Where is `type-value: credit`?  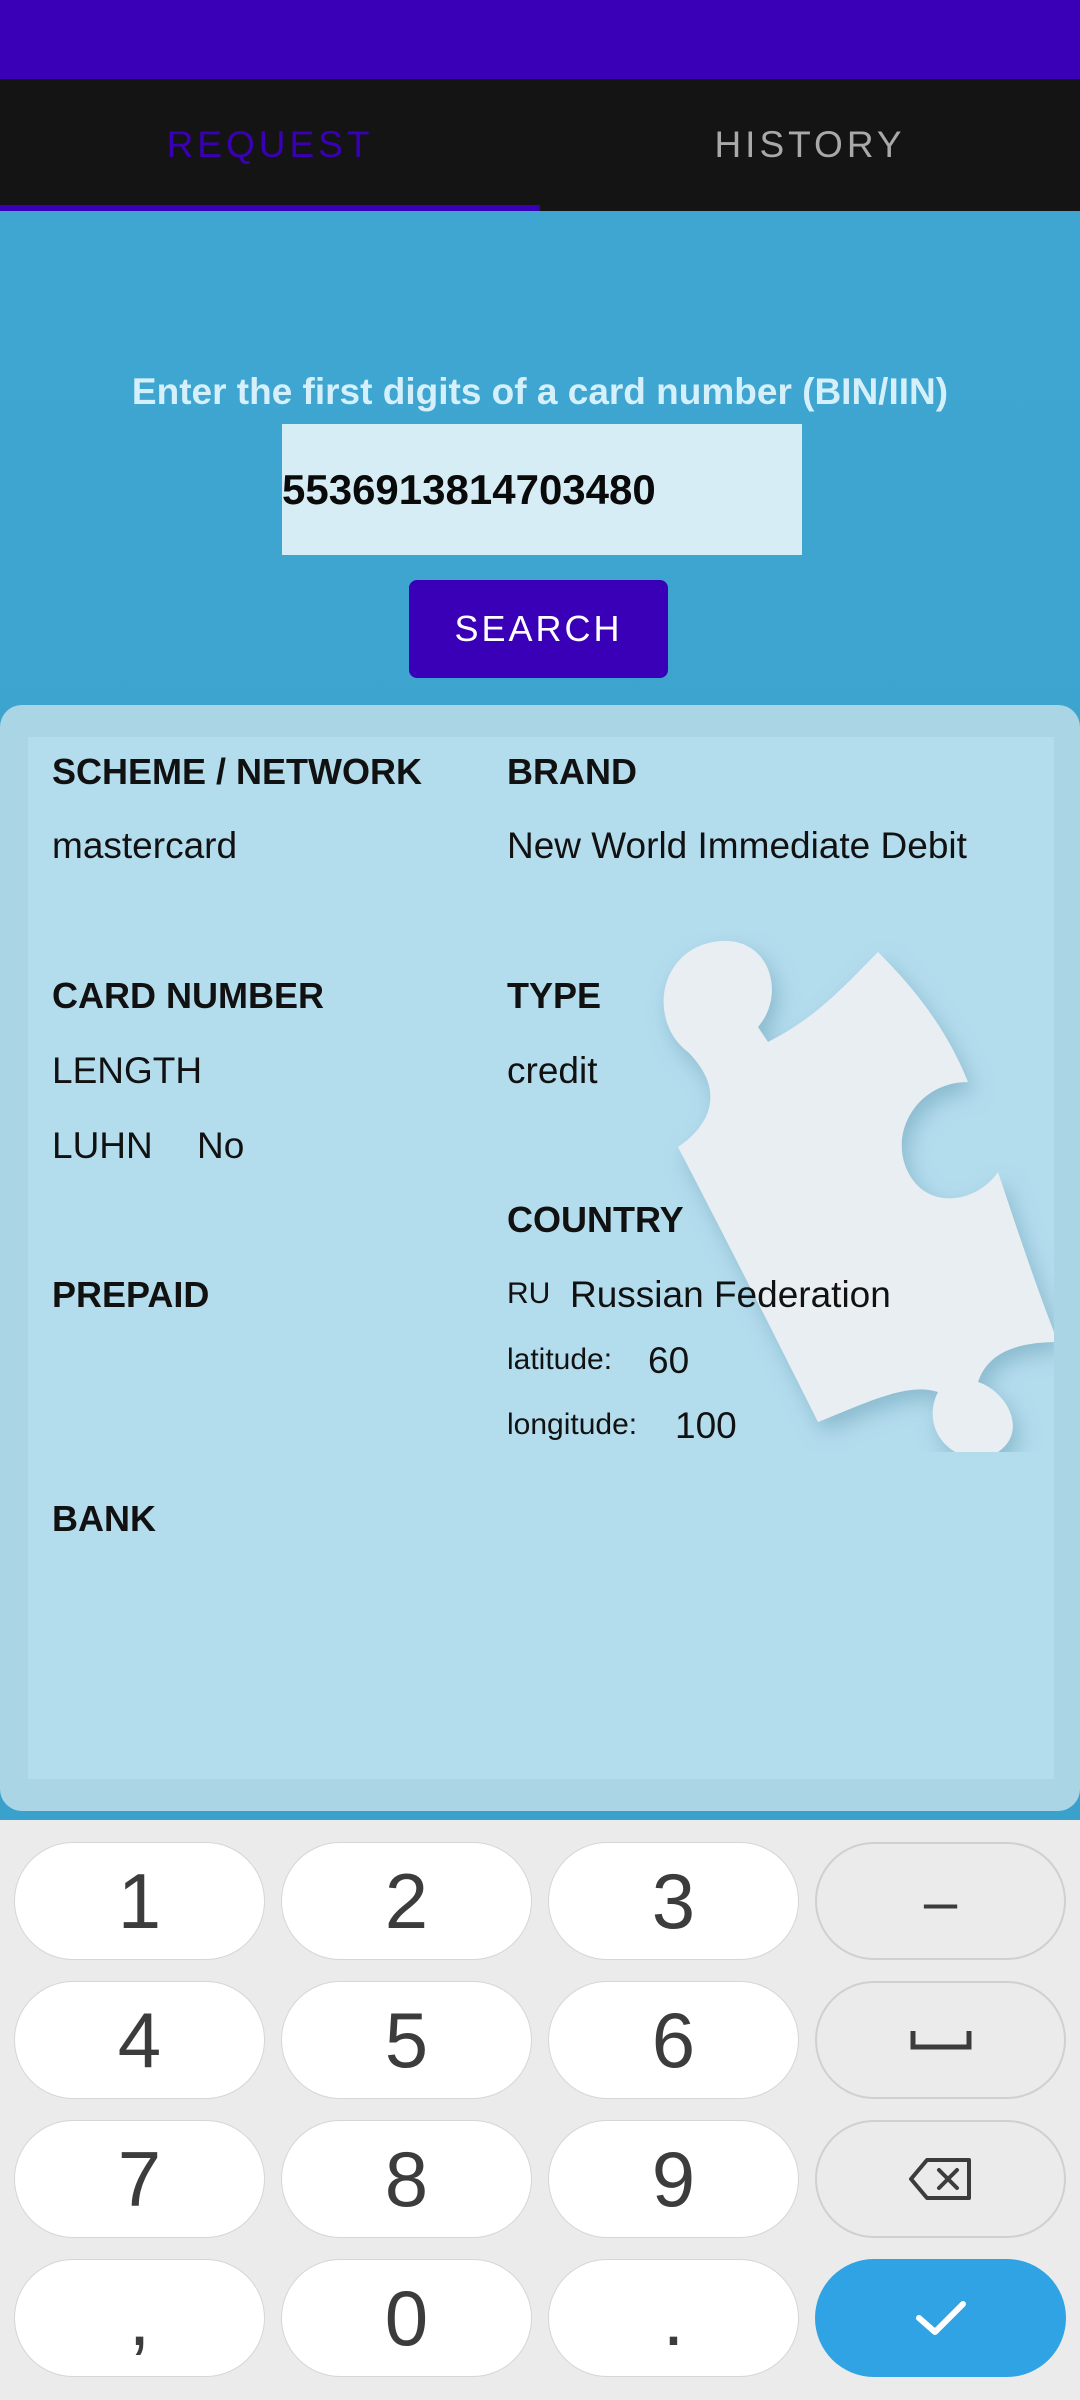 type-value: credit is located at coordinates (552, 1070).